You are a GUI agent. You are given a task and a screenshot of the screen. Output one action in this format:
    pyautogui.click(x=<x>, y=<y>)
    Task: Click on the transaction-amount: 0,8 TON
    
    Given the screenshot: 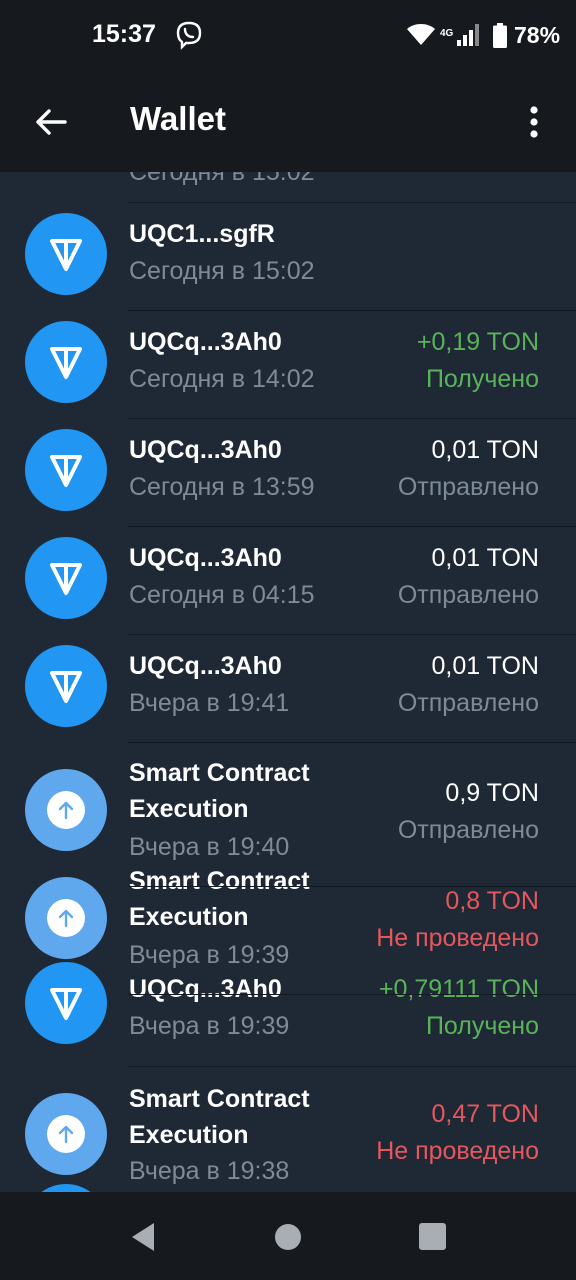 What is the action you would take?
    pyautogui.click(x=492, y=901)
    